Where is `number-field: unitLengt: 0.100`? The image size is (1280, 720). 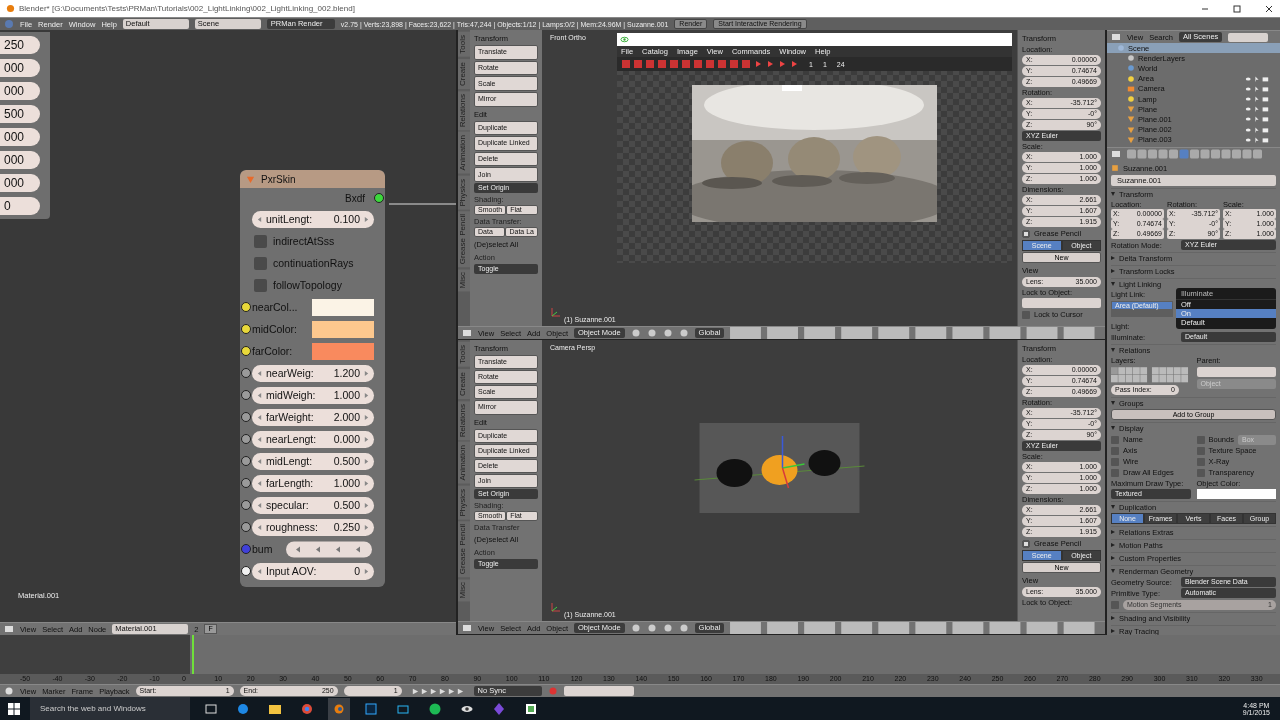 number-field: unitLengt: 0.100 is located at coordinates (313, 219).